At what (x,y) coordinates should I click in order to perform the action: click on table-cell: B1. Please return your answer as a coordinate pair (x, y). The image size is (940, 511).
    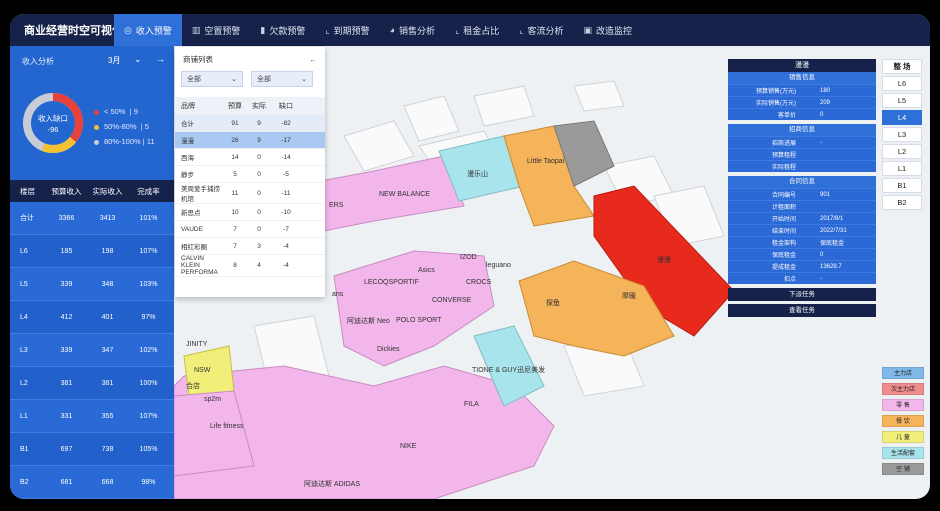
    Looking at the image, I should click on (24, 449).